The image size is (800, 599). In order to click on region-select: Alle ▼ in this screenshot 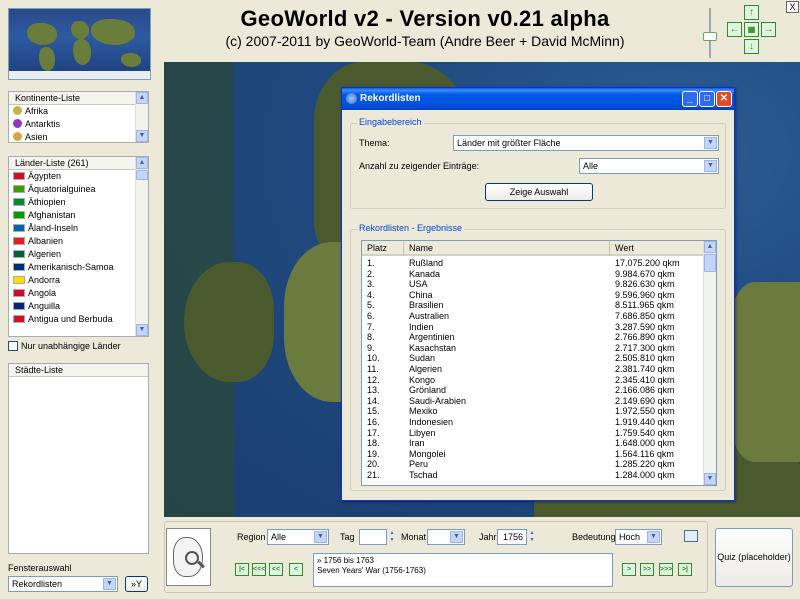, I will do `click(298, 537)`.